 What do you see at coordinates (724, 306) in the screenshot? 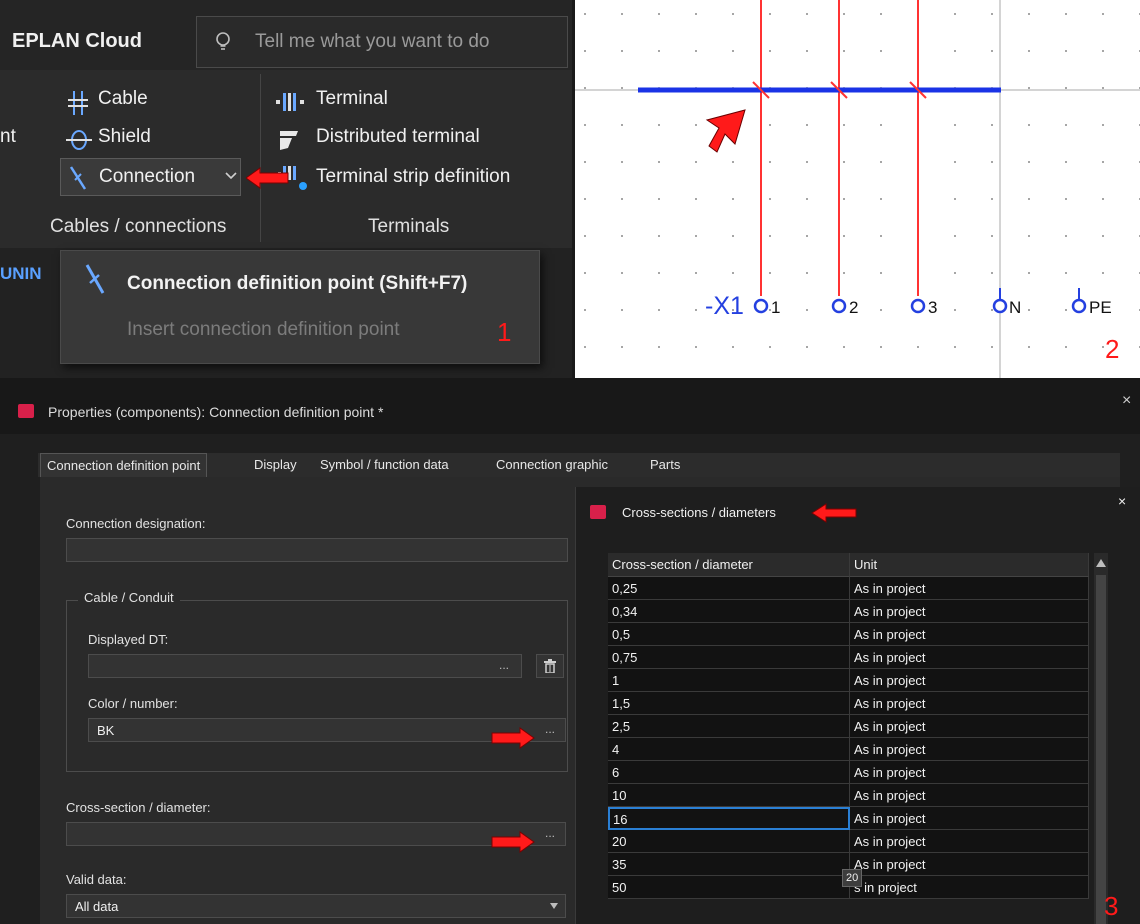
I see `device-tag: -X1` at bounding box center [724, 306].